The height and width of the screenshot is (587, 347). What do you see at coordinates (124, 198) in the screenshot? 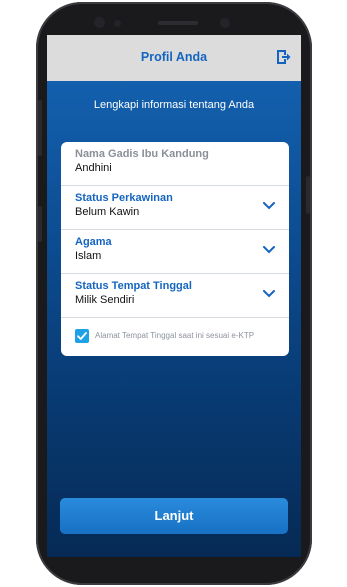
I see `field-label: Status Perkawinan` at bounding box center [124, 198].